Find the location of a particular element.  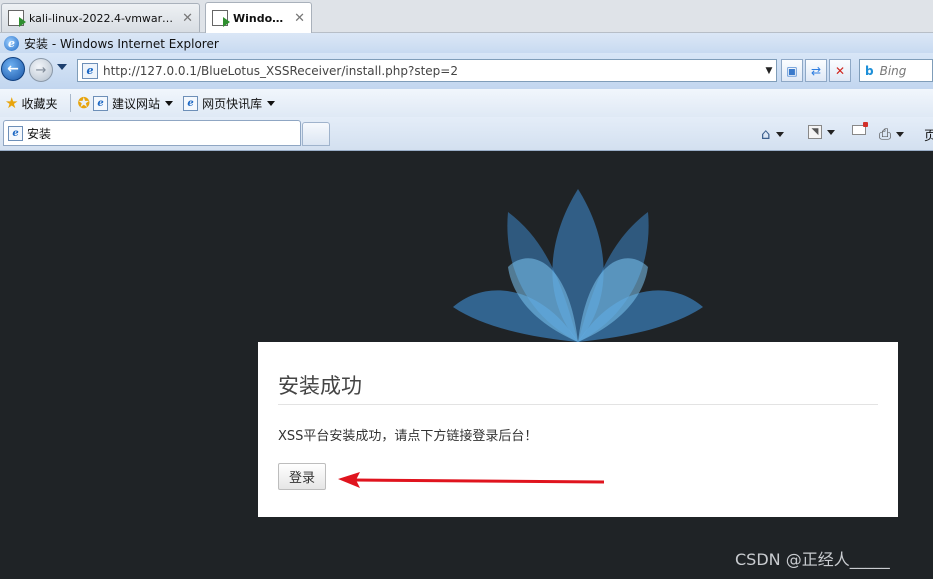

star-icon: ★ is located at coordinates (12, 103).